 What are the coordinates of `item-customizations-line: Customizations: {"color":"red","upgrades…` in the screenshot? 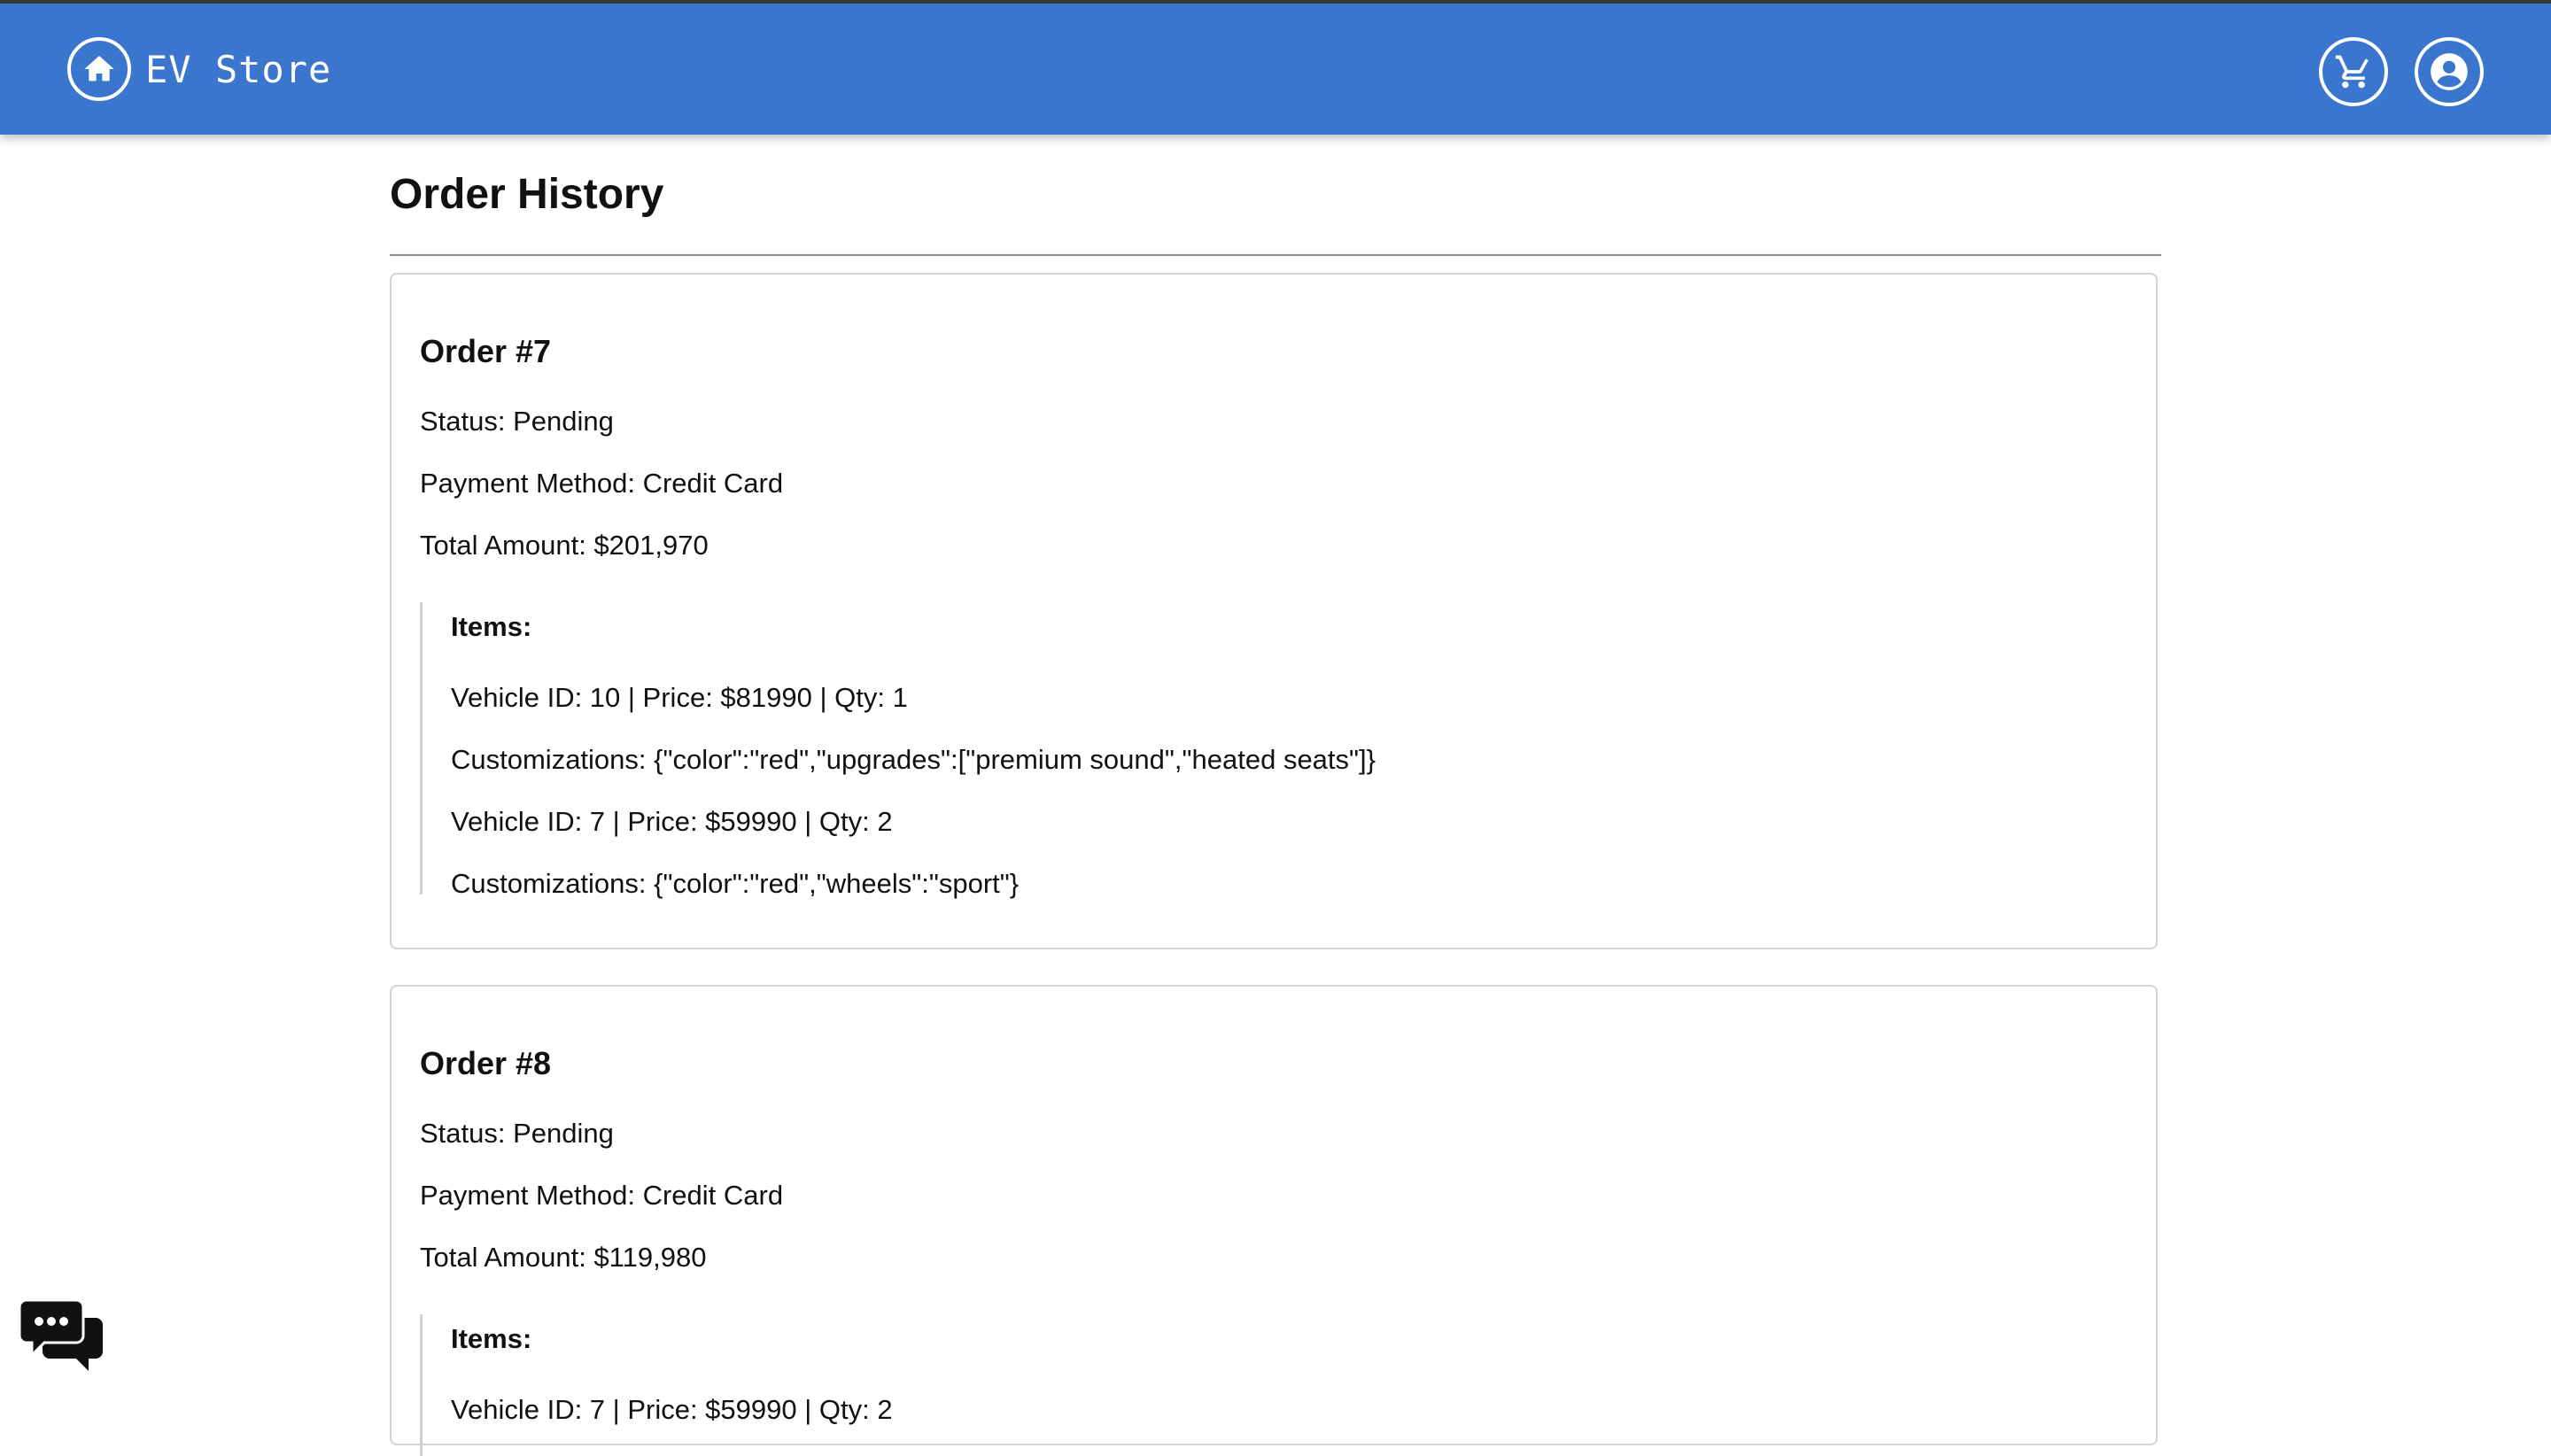 It's located at (913, 760).